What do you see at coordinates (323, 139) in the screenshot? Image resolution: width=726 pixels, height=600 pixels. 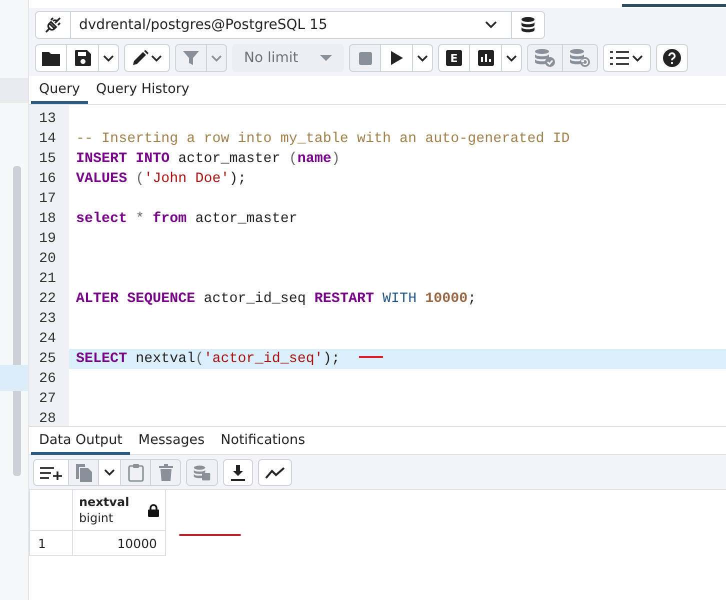 I see `code-line: -- Inserting a row into my_table with an auto-generated ID` at bounding box center [323, 139].